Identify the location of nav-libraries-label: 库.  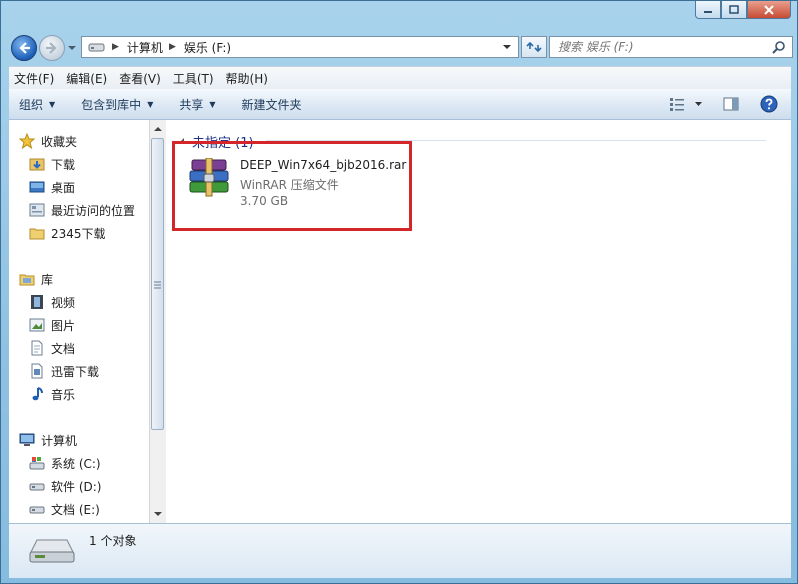
(47, 279).